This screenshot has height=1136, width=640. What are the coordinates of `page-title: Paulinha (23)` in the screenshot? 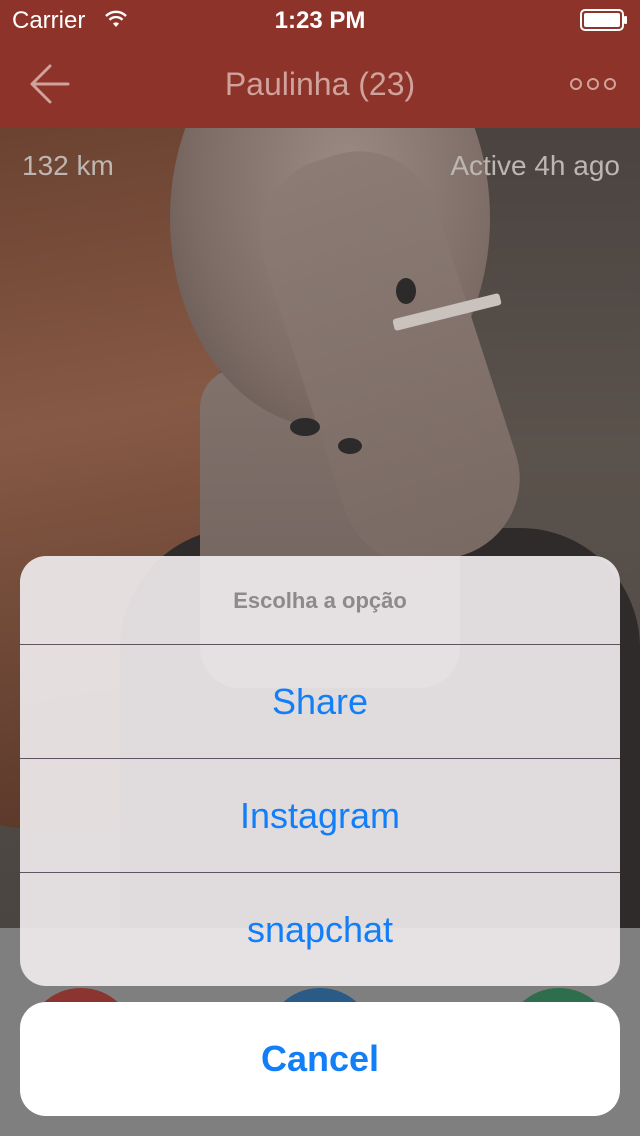 It's located at (320, 84).